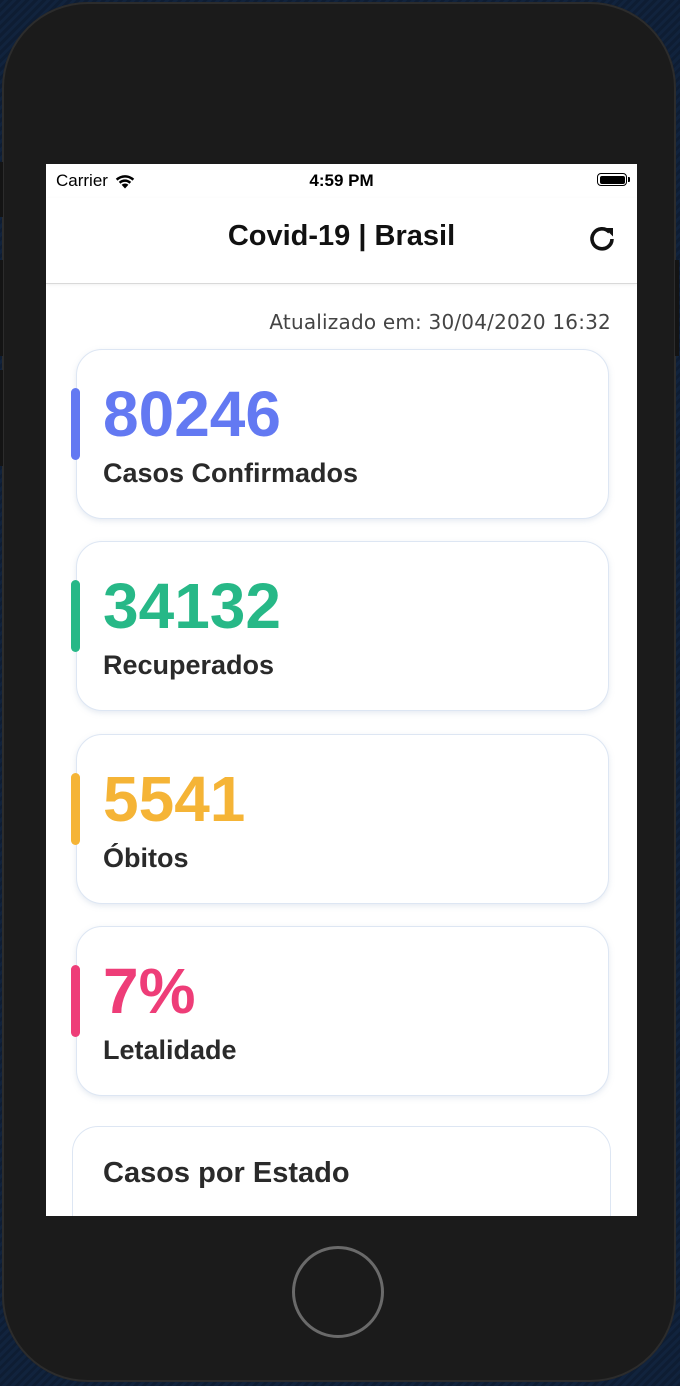 This screenshot has width=680, height=1386. I want to click on last-updated-text: Atualizado em: 30/04/2020 16:32, so click(440, 322).